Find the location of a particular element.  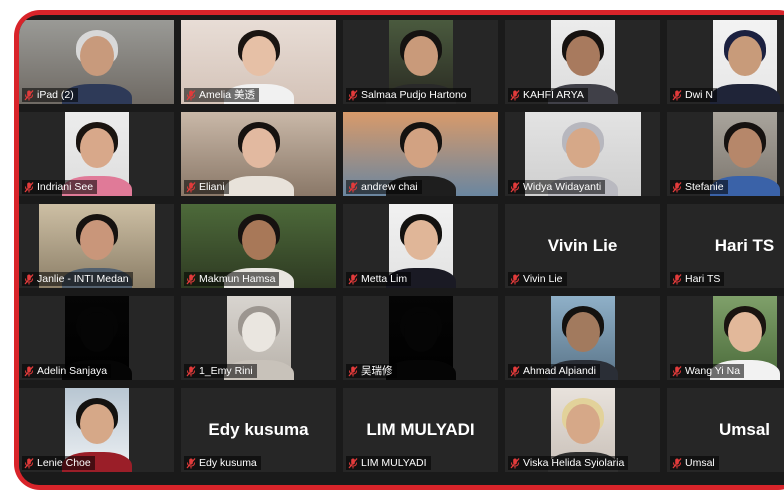

participant-name: Metta Lim is located at coordinates (384, 279).